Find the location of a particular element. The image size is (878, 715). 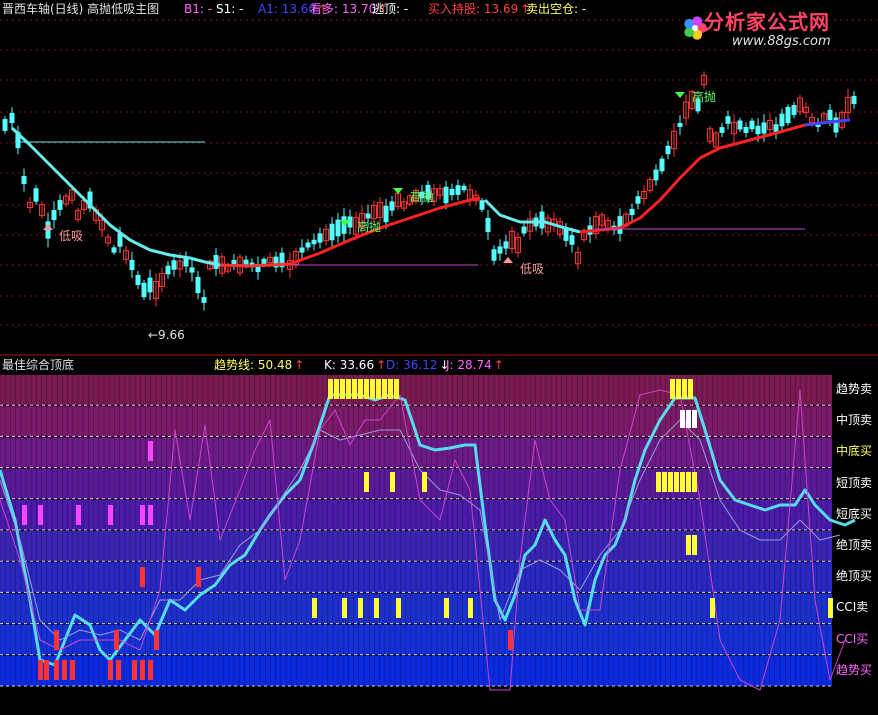

band-label-7: CCI卖 is located at coordinates (852, 607).